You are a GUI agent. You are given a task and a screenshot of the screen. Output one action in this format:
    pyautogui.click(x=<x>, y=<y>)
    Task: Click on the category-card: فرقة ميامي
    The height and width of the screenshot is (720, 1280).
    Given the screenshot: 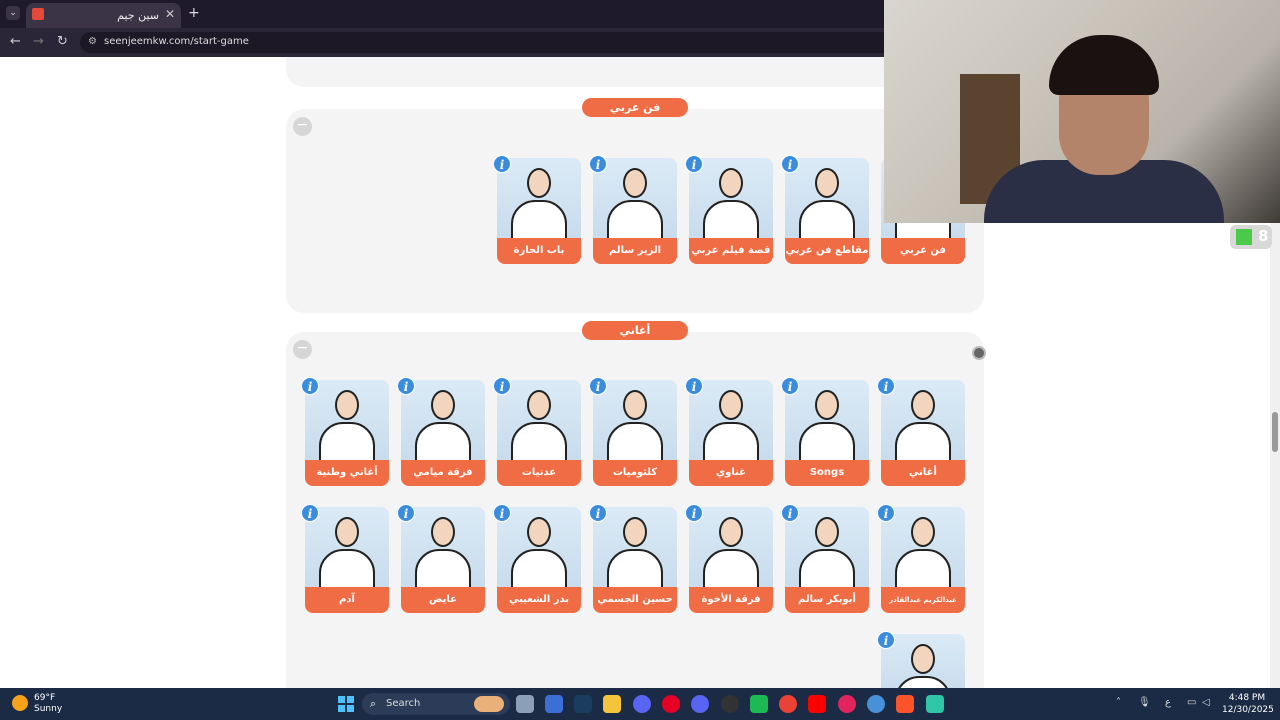 What is the action you would take?
    pyautogui.click(x=443, y=433)
    